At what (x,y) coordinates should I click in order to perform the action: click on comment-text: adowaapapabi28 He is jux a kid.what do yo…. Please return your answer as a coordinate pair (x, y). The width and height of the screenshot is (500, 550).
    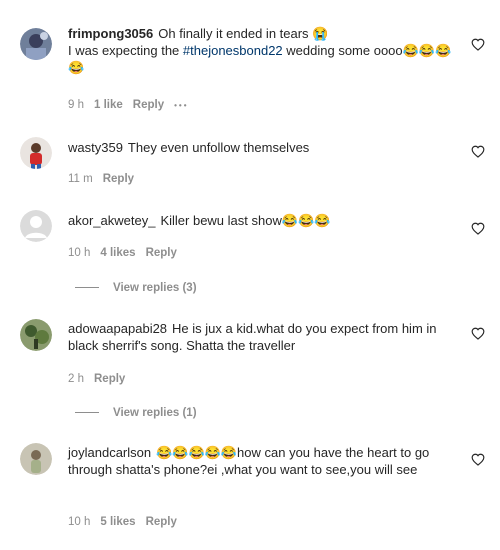
    Looking at the image, I should click on (263, 337).